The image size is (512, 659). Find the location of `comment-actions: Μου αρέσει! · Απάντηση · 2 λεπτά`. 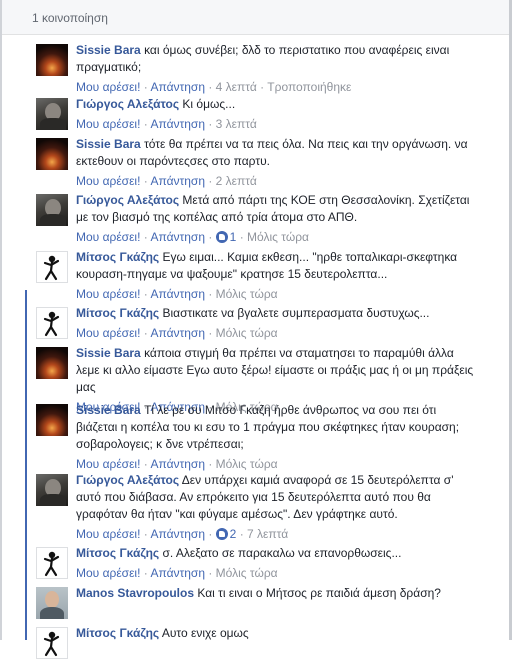

comment-actions: Μου αρέσει! · Απάντηση · 2 λεπτά is located at coordinates (166, 181).